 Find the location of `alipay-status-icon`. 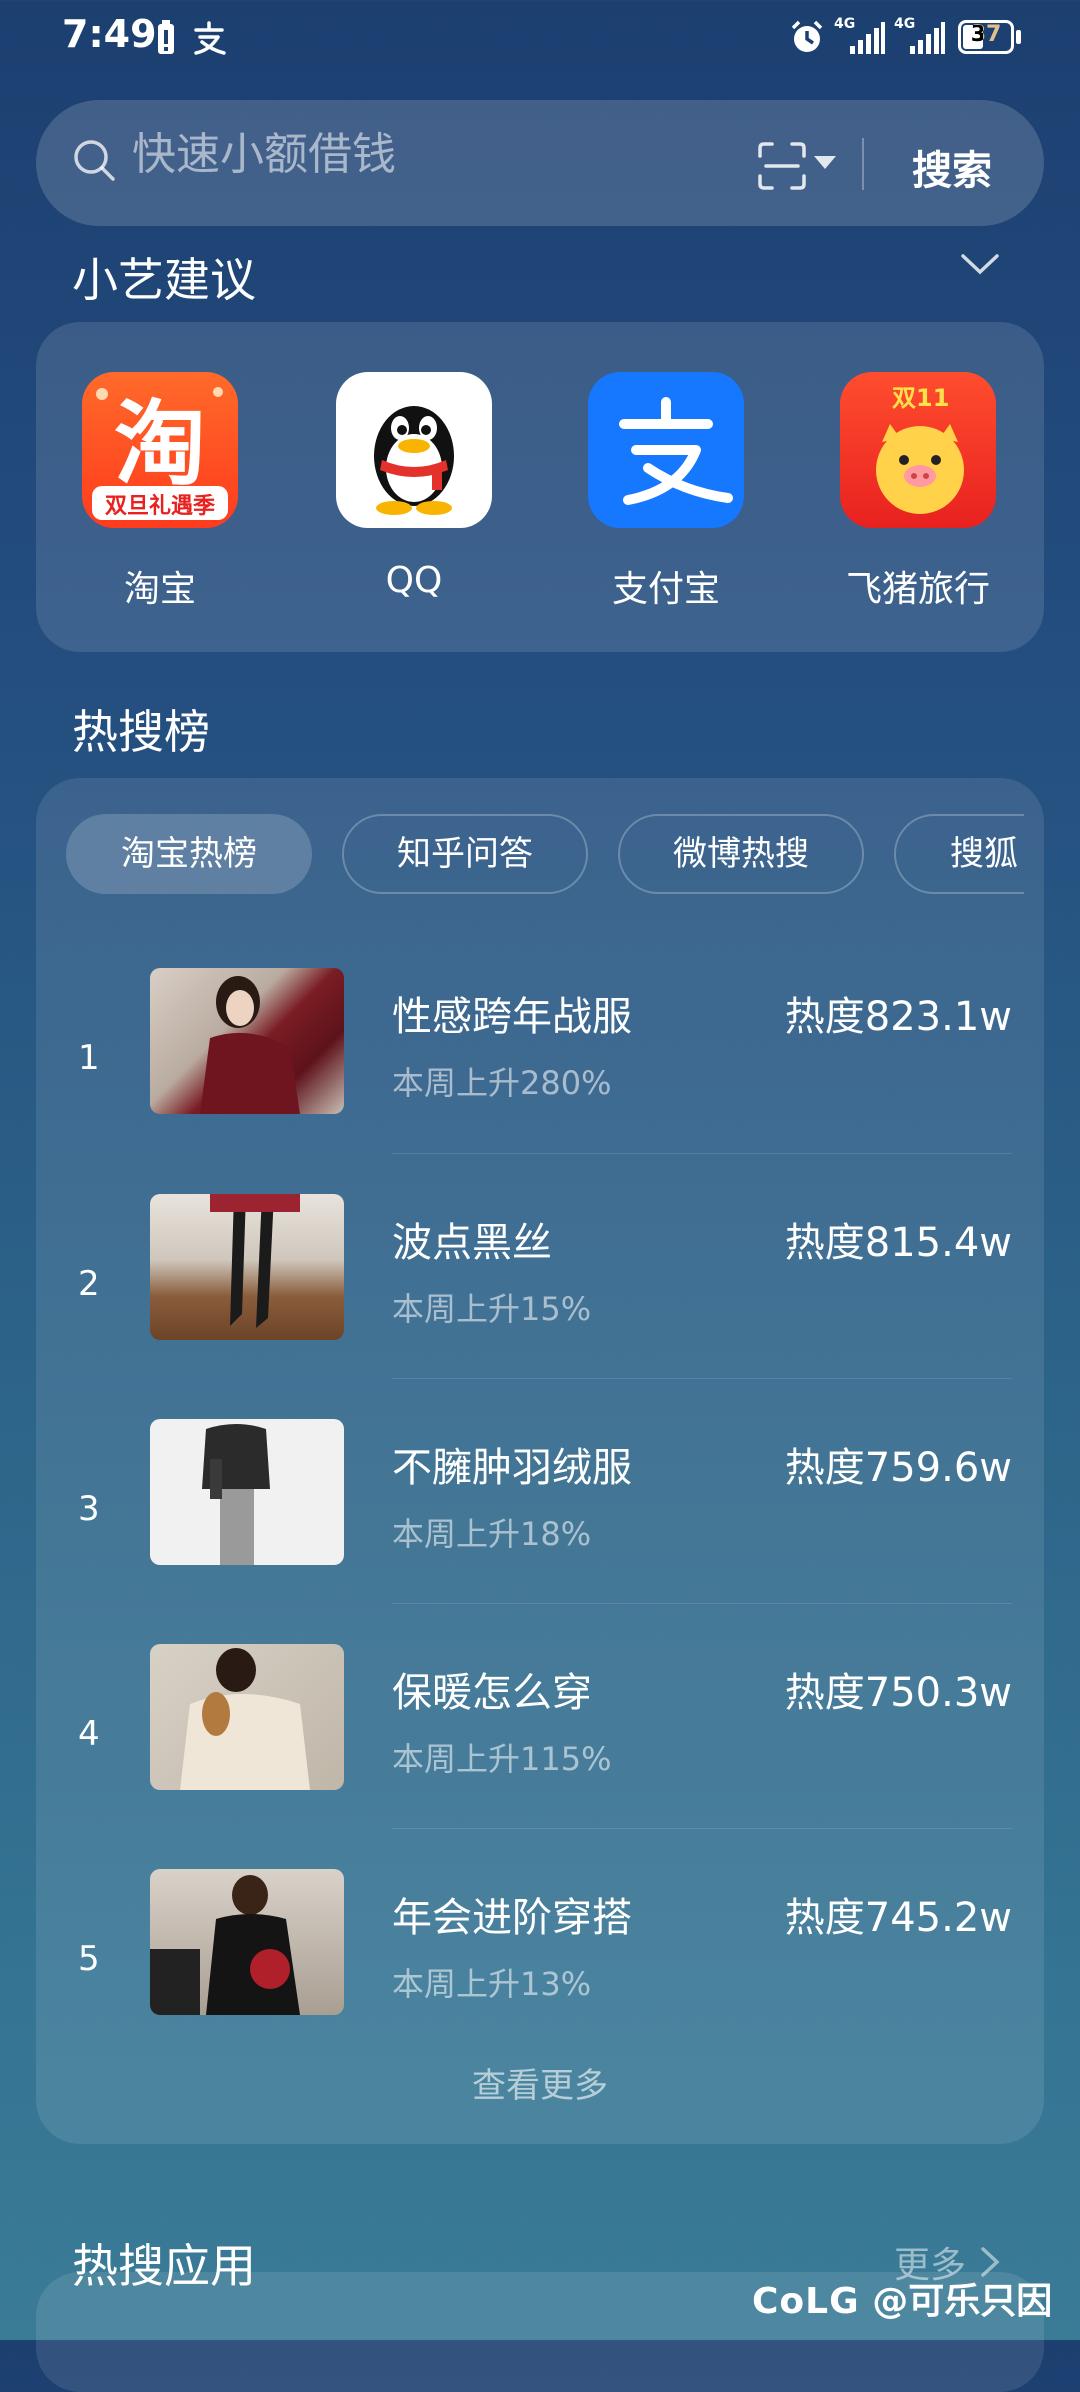

alipay-status-icon is located at coordinates (210, 38).